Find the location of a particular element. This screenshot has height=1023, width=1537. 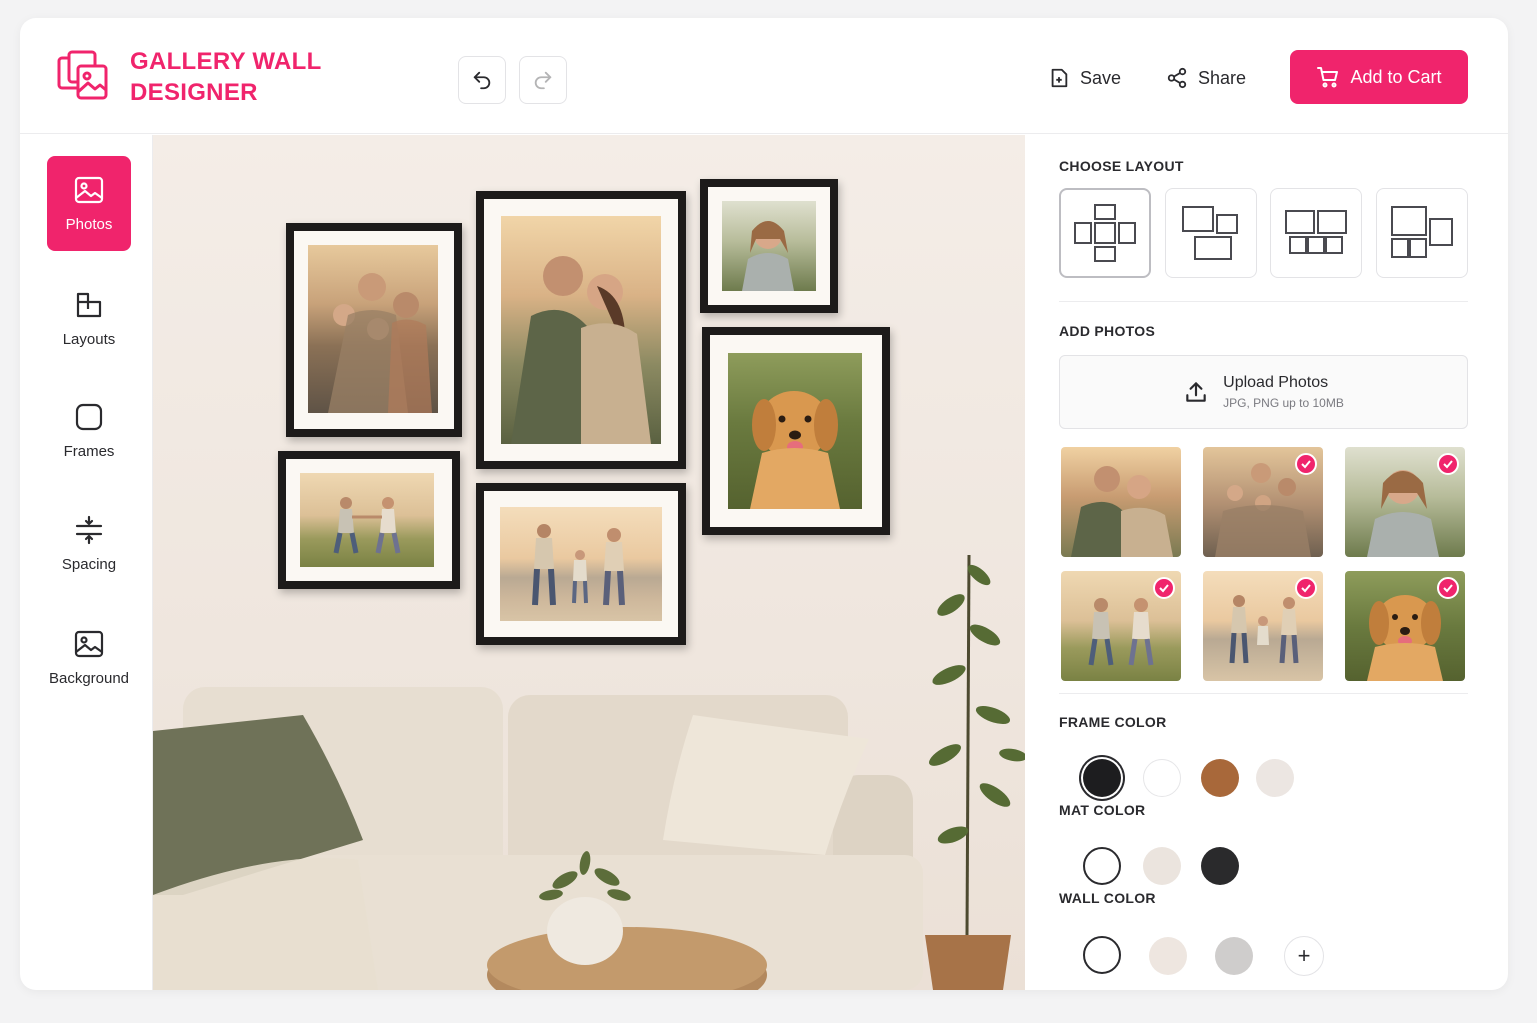

upload-hint: JPG, PNG up to 10MB is located at coordinates (1283, 403).